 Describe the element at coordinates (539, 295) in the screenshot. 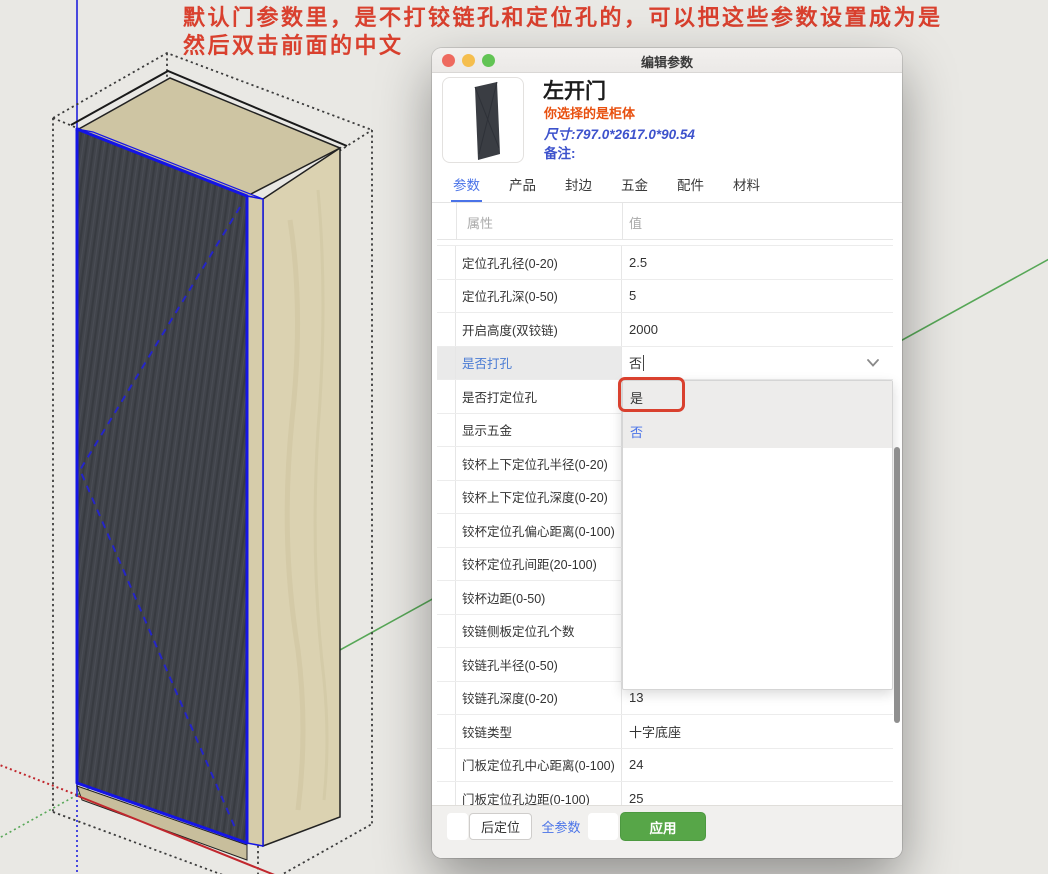

I see `param-label: 定位孔孔深(0-50)` at that location.